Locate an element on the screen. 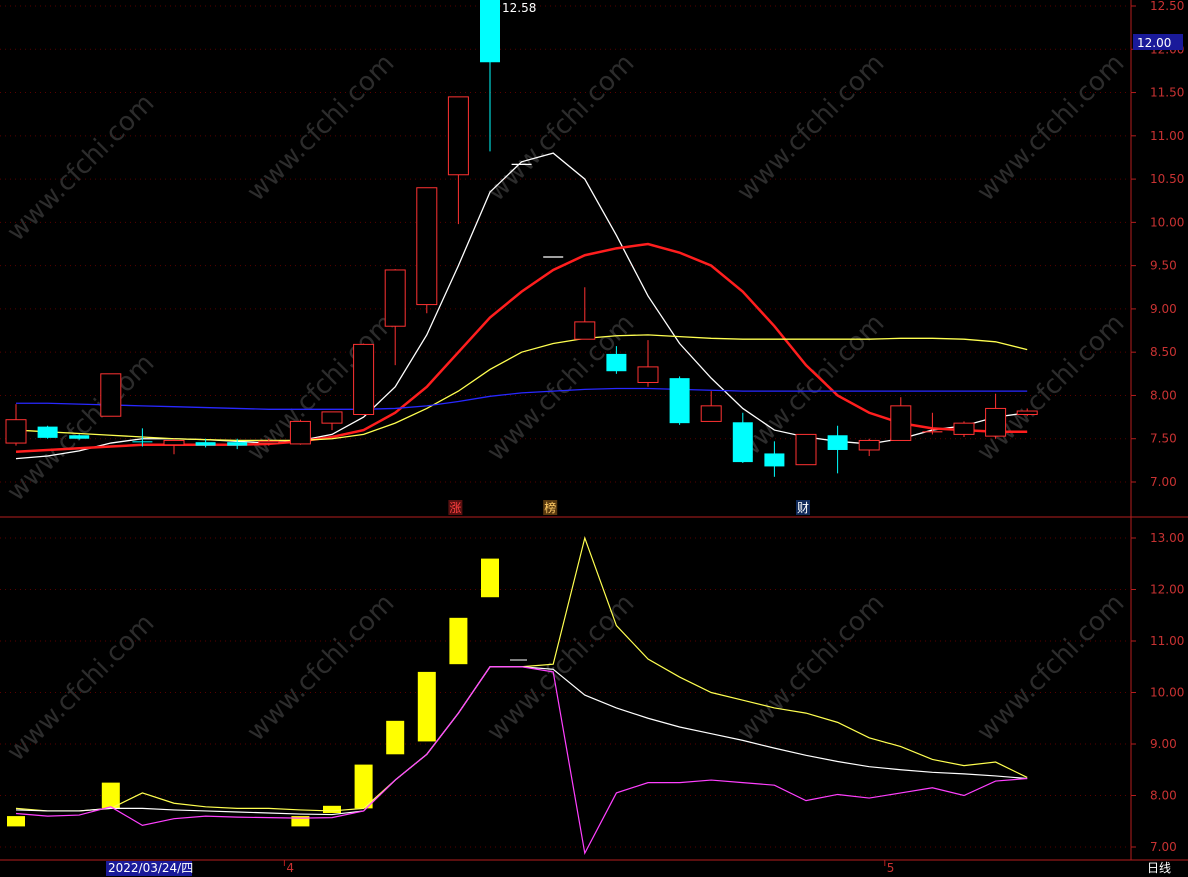 The width and height of the screenshot is (1188, 877). price-tick-label: 9.00 is located at coordinates (1163, 309).